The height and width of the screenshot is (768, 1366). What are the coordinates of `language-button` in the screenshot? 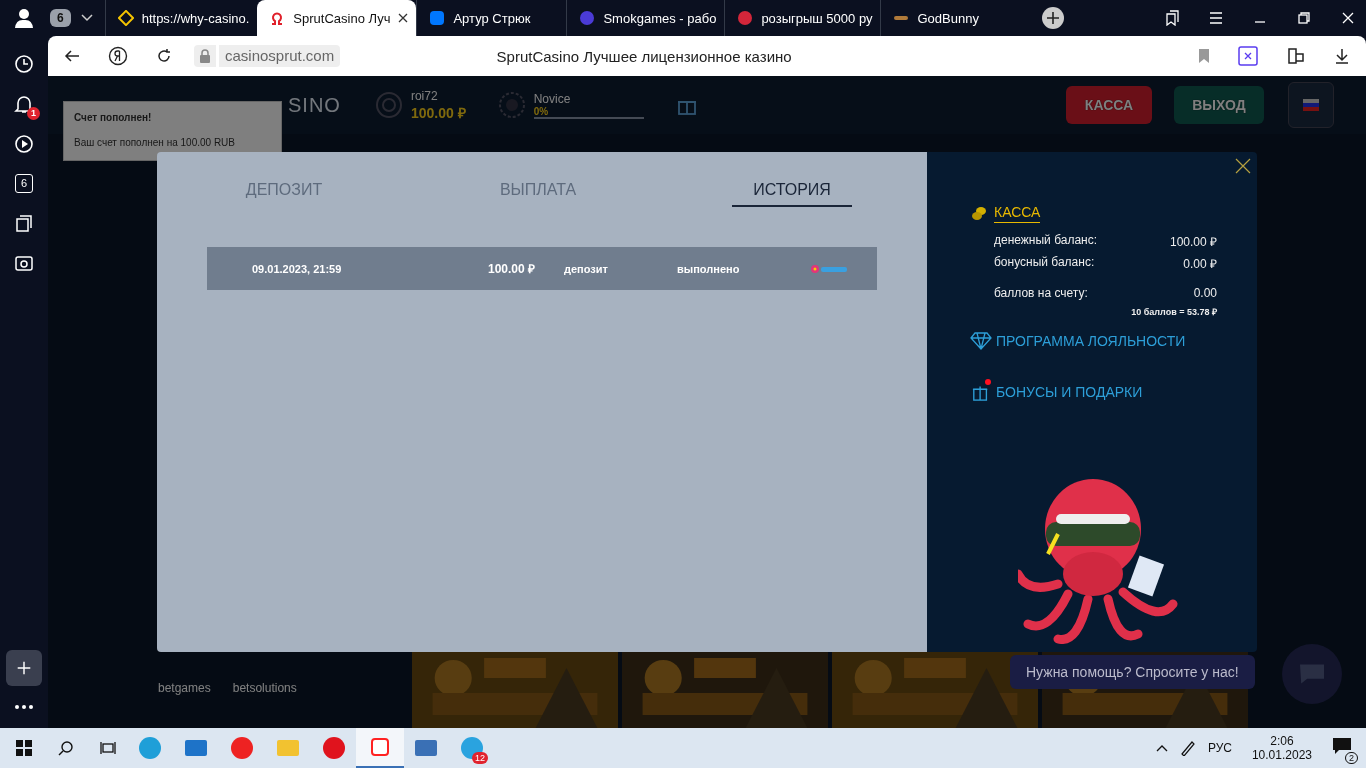 It's located at (1311, 105).